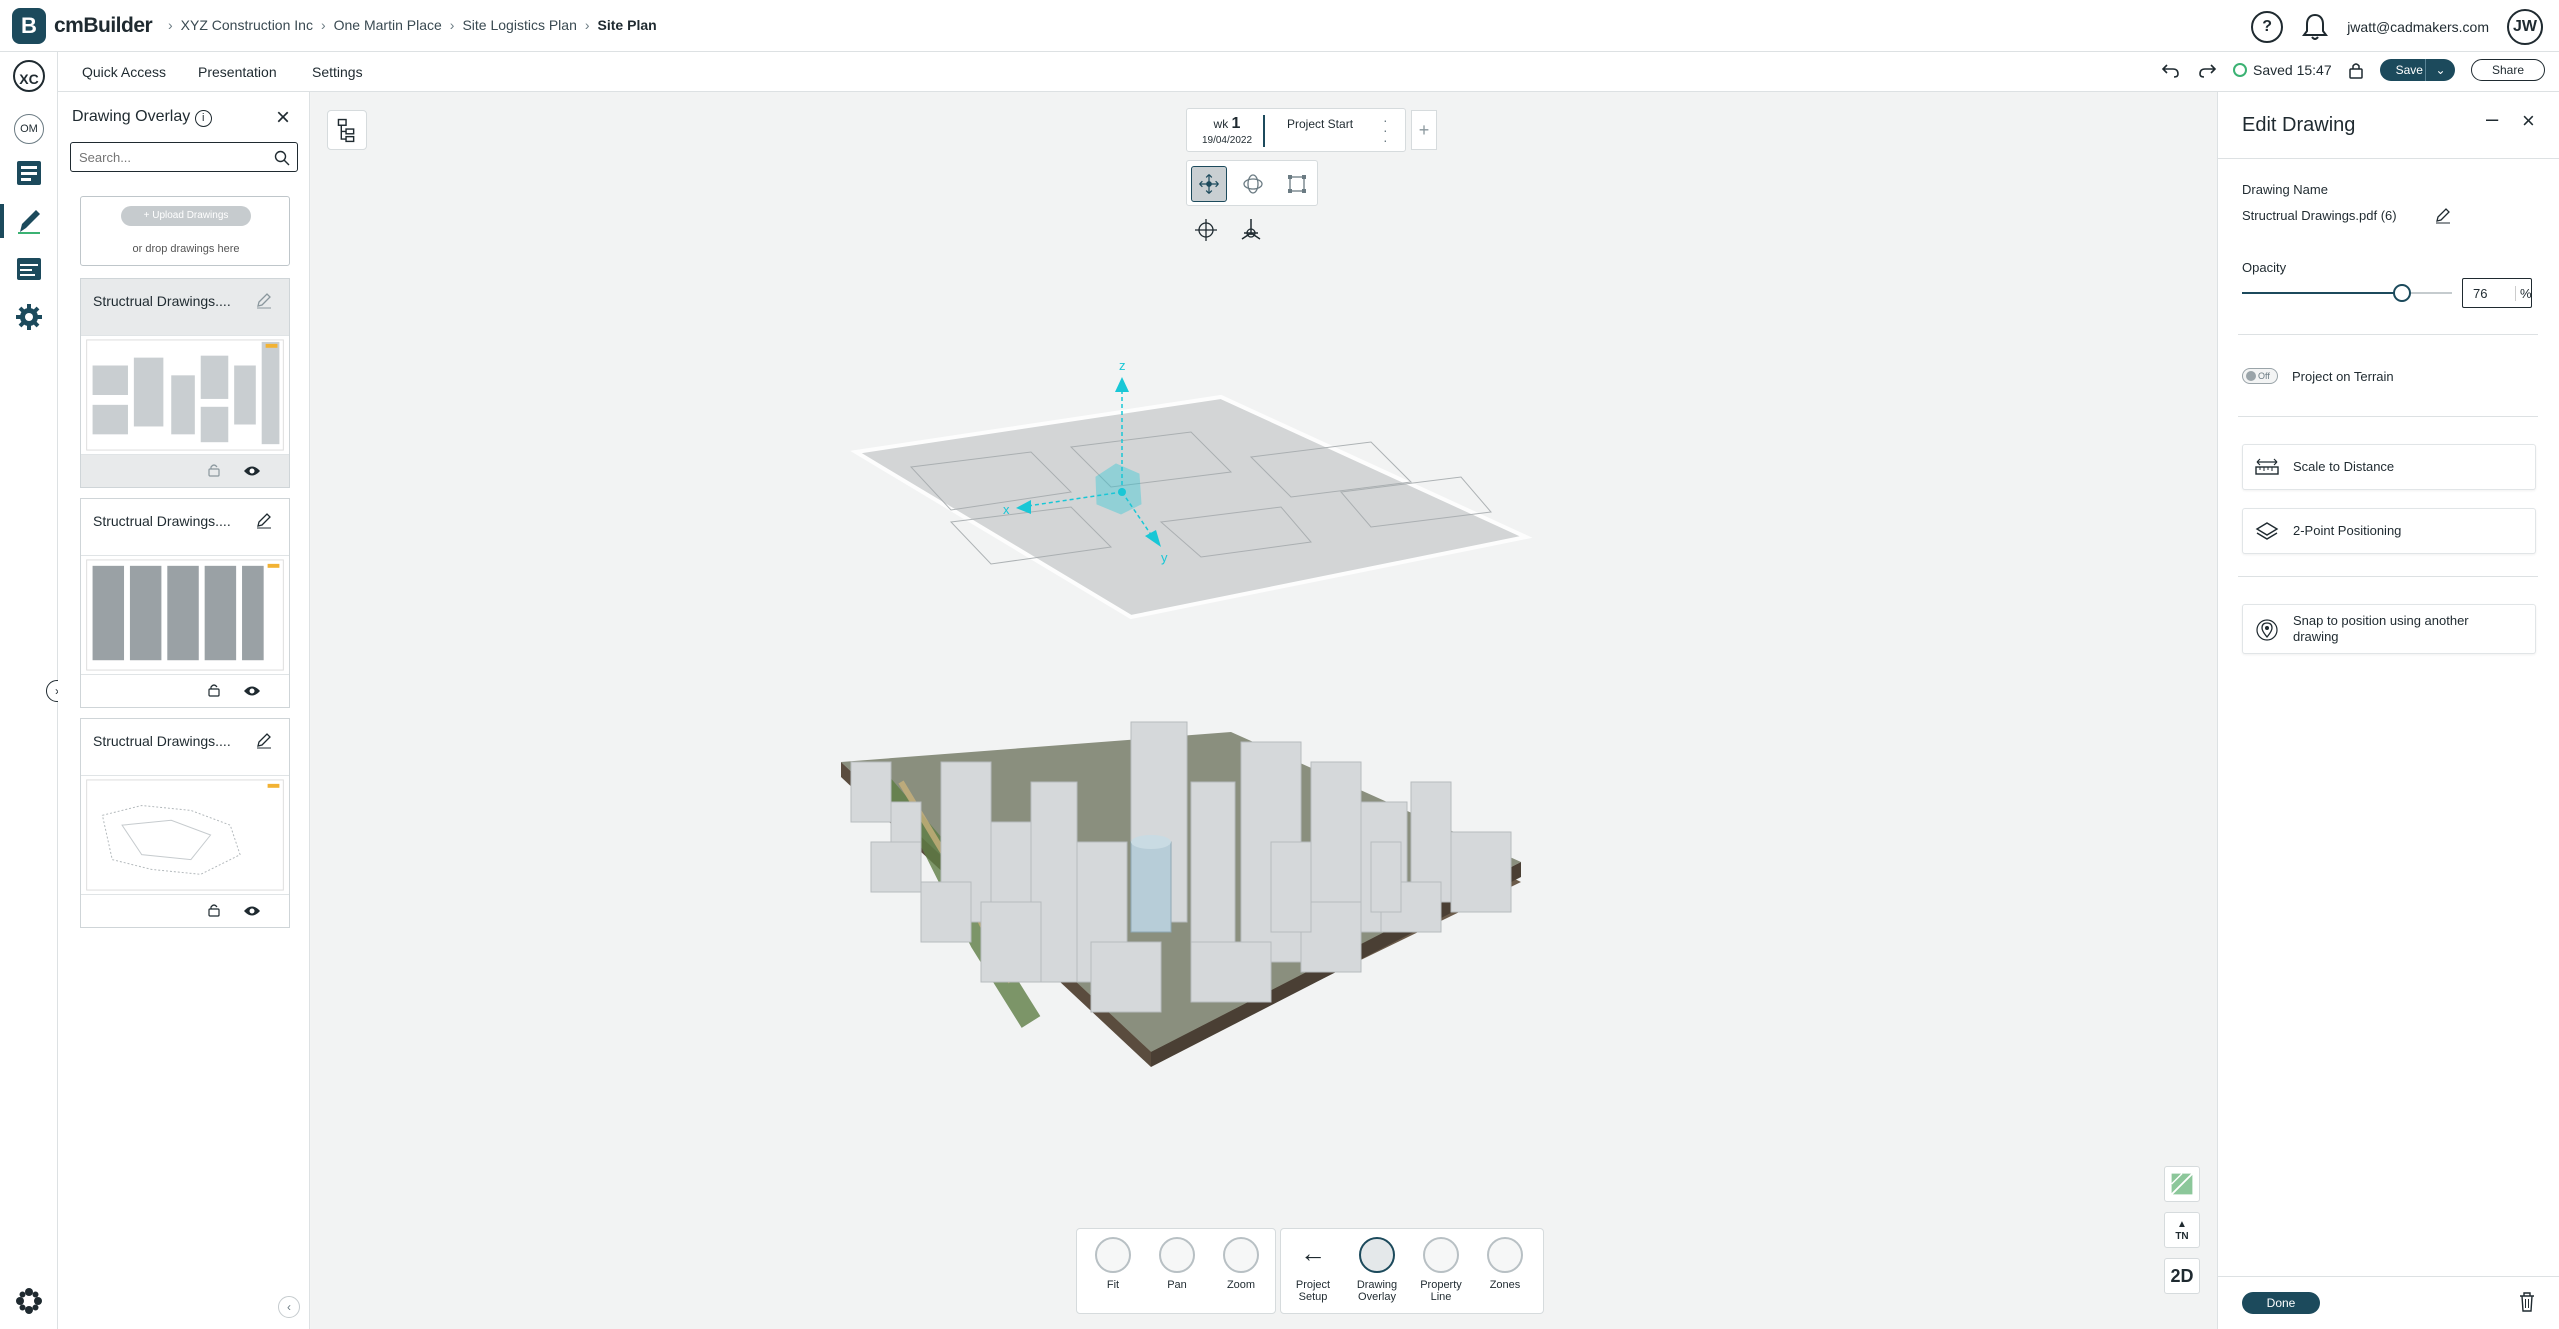 The width and height of the screenshot is (2559, 1329). I want to click on zones-tool: Zones, so click(1505, 1264).